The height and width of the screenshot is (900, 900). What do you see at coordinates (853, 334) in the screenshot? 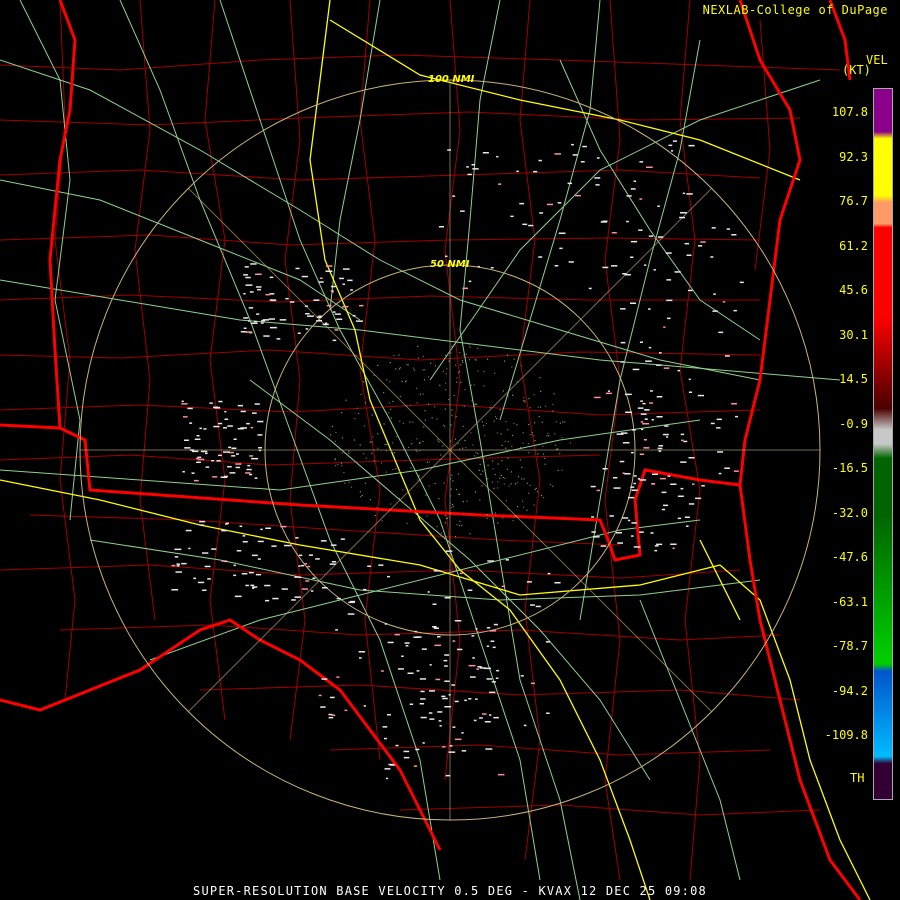
I see `legend-tick-label: 30.1` at bounding box center [853, 334].